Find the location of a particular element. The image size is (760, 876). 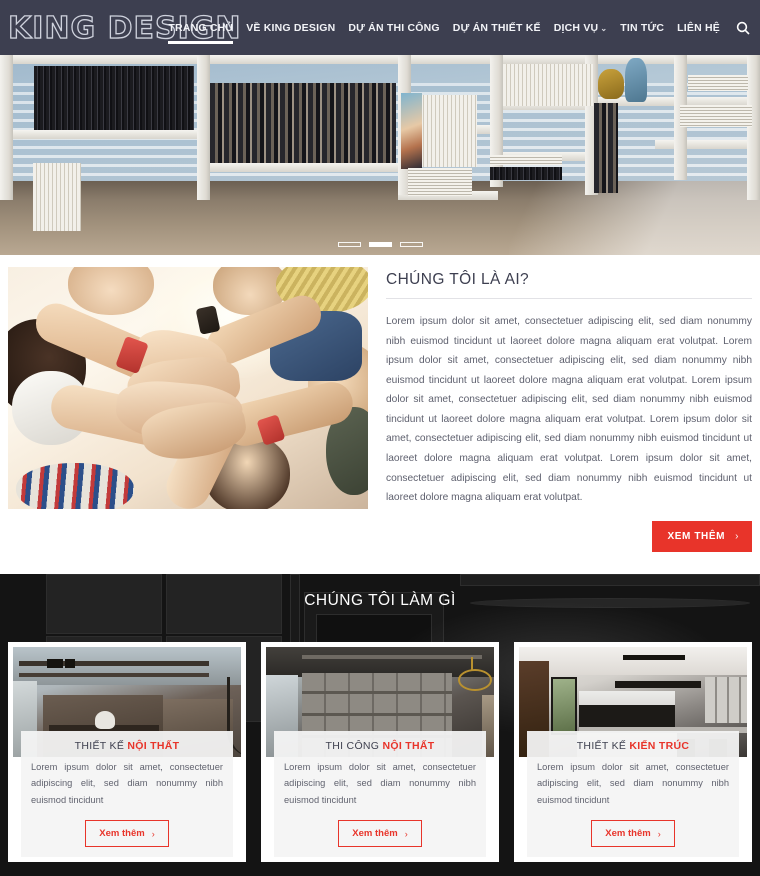

about-title: CHÚNG TÔI LÀ AI? is located at coordinates (569, 285).